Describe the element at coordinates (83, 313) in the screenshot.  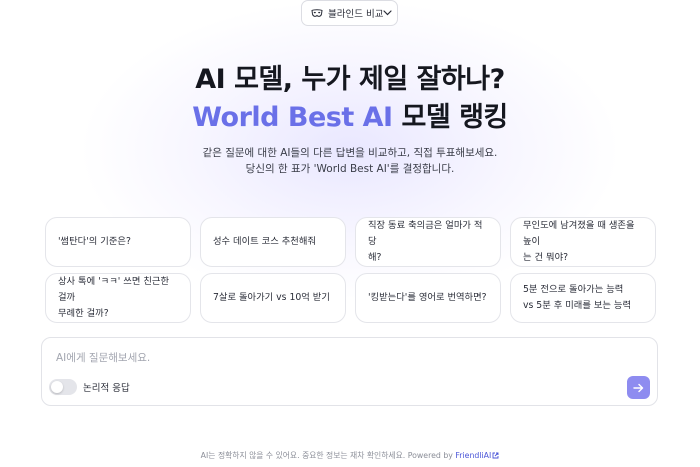
I see `suggestion-text: 무례한 걸까?` at that location.